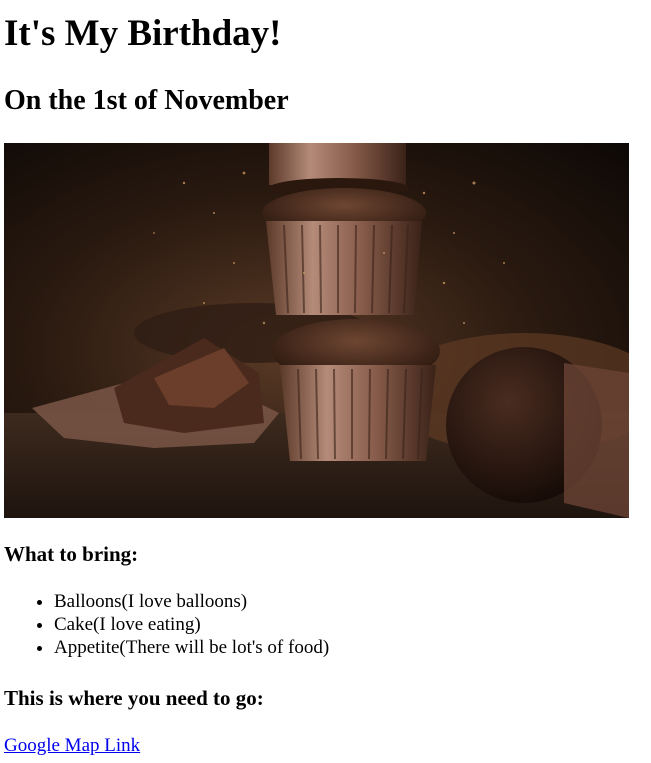 This screenshot has height=763, width=651. What do you see at coordinates (71, 554) in the screenshot?
I see `what-to-bring-heading: What to bring:` at bounding box center [71, 554].